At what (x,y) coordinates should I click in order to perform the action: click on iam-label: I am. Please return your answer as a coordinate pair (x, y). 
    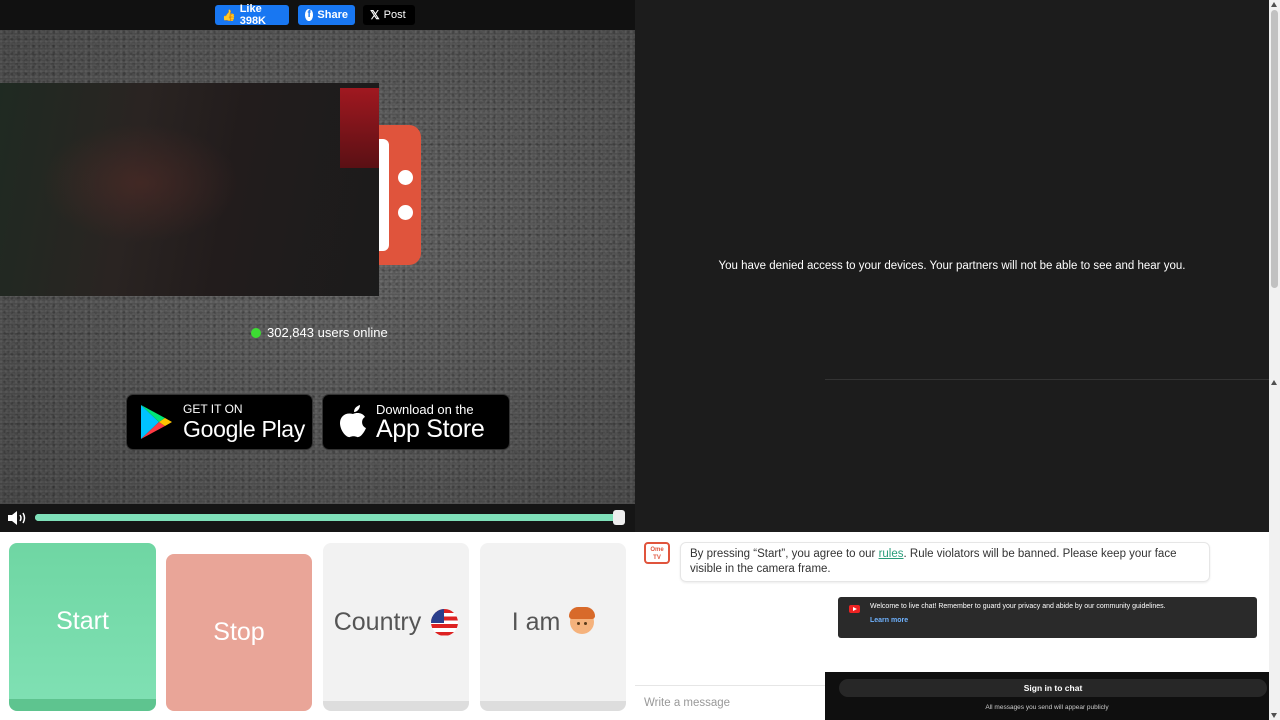
    Looking at the image, I should click on (536, 621).